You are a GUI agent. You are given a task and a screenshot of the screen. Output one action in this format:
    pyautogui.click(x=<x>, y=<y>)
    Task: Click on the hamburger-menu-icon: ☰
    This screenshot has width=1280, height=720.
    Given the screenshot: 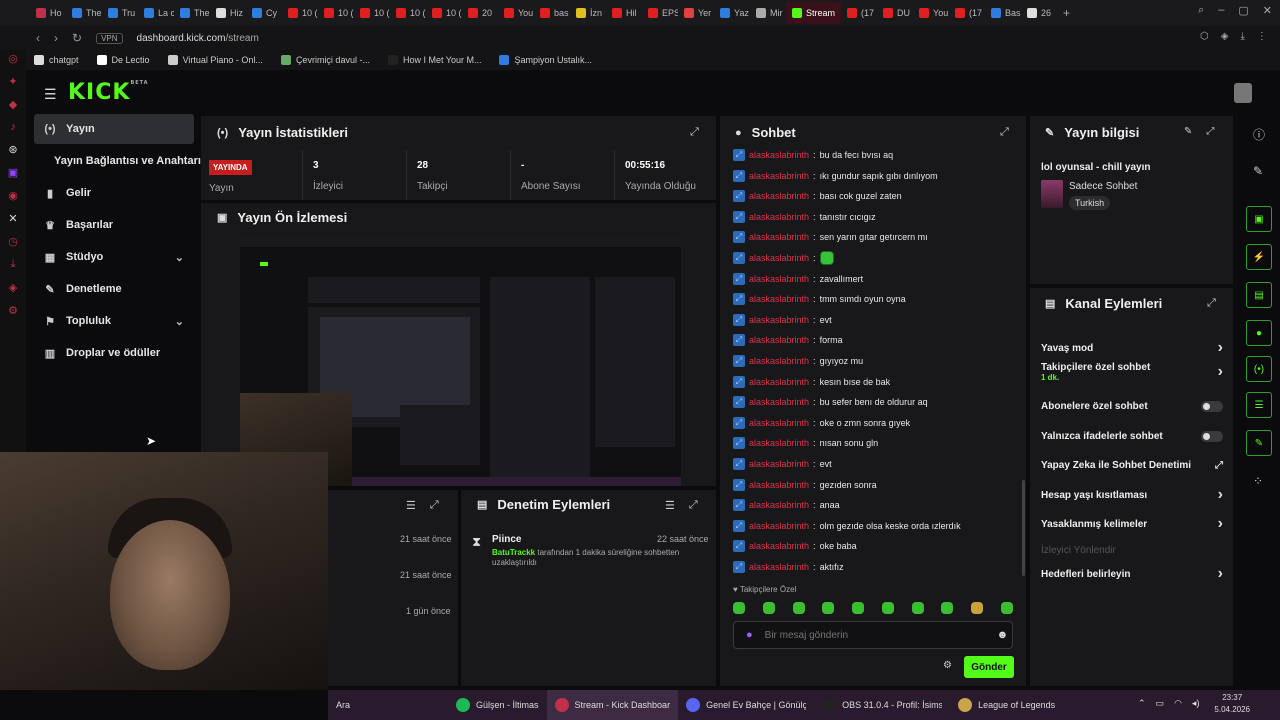 What is the action you would take?
    pyautogui.click(x=50, y=94)
    